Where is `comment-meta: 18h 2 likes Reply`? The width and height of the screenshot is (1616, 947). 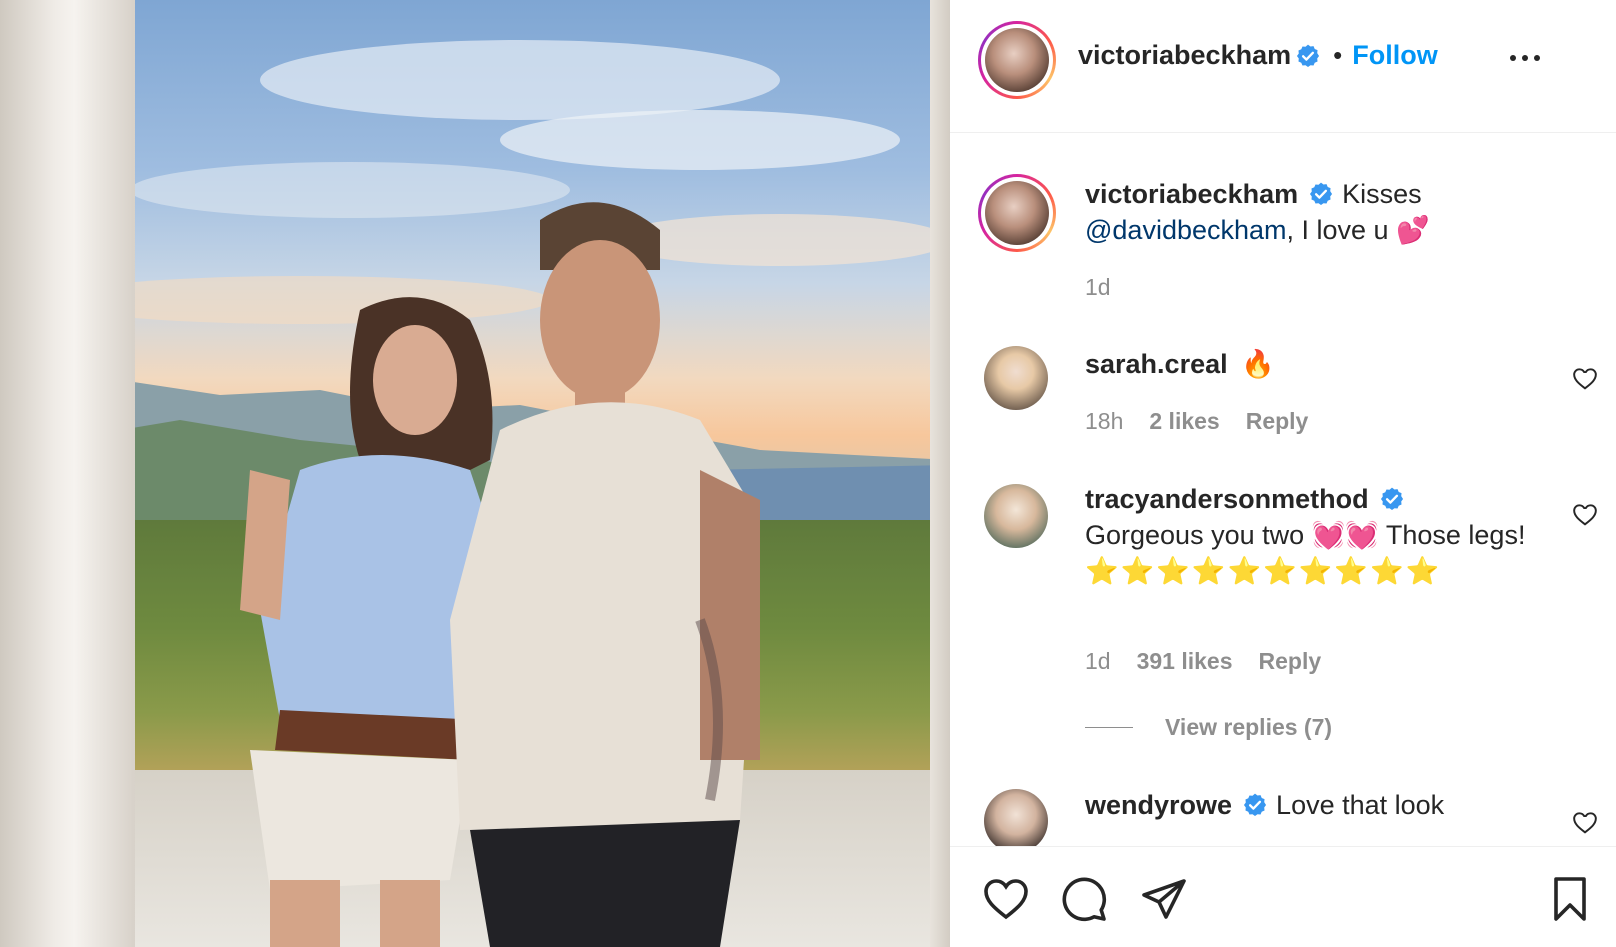 comment-meta: 18h 2 likes Reply is located at coordinates (1196, 421).